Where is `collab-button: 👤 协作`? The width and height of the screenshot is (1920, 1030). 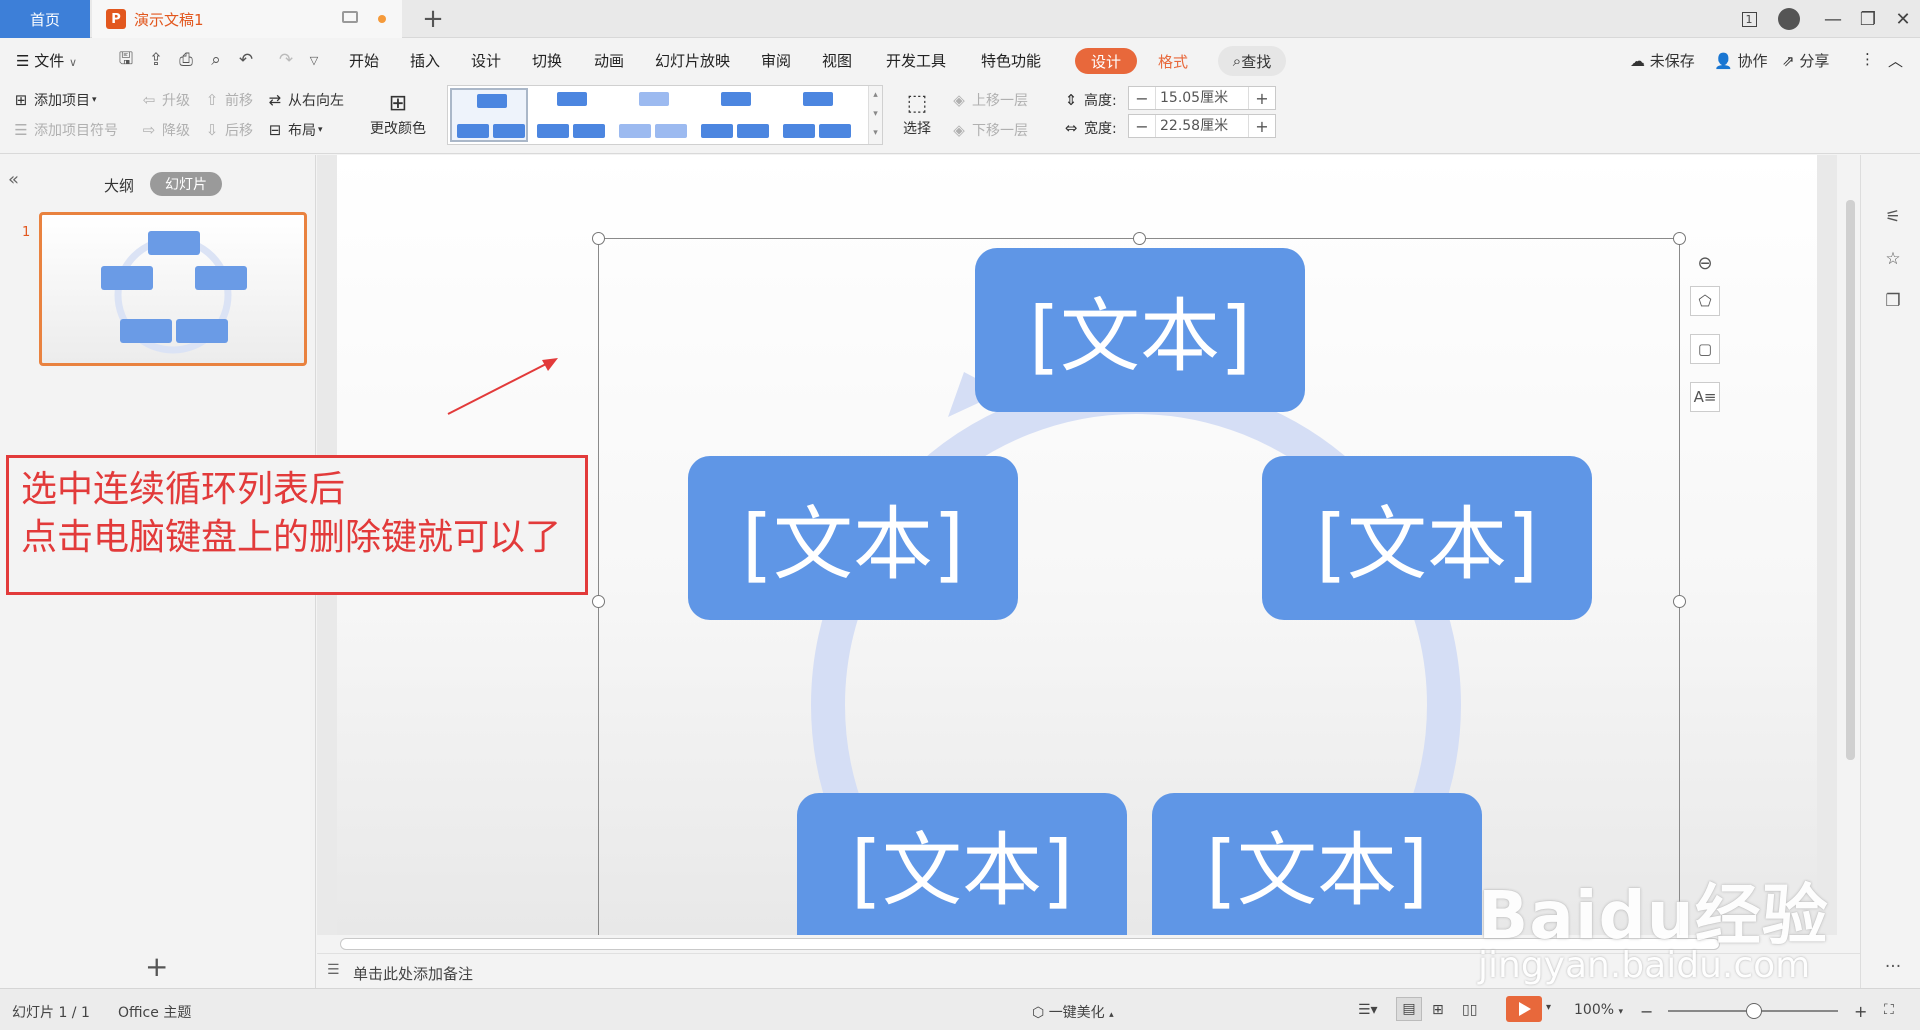
collab-button: 👤 协作 is located at coordinates (1740, 60).